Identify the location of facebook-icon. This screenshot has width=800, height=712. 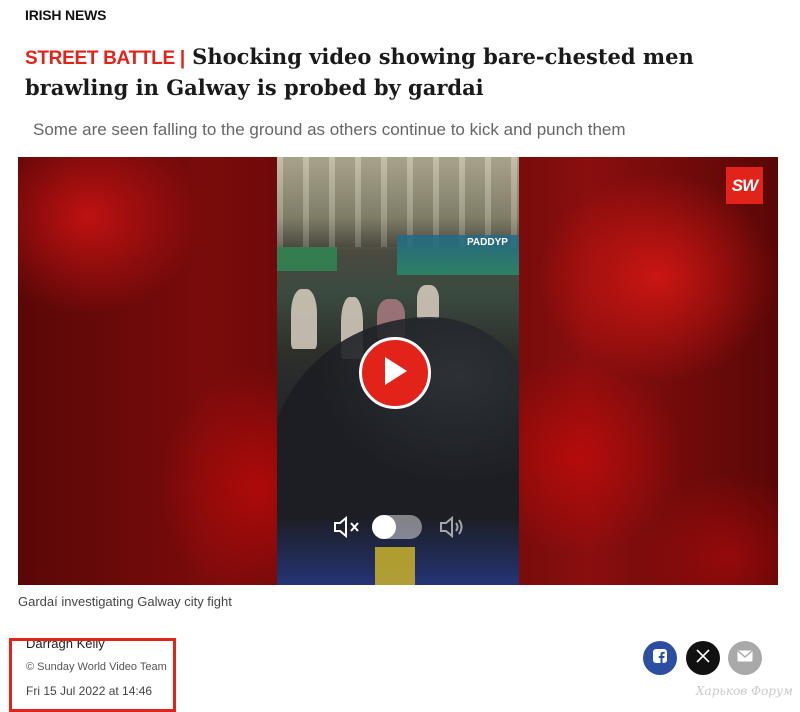
(660, 658).